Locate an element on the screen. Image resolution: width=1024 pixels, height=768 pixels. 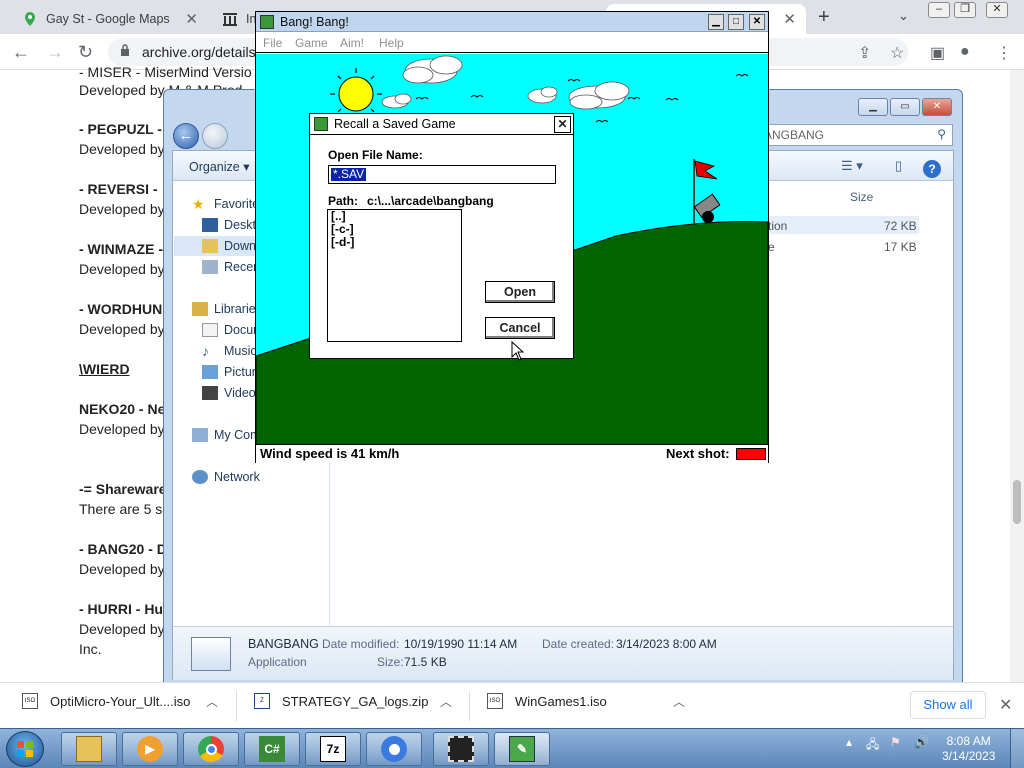
share-icon: ⇪ is located at coordinates (864, 53).